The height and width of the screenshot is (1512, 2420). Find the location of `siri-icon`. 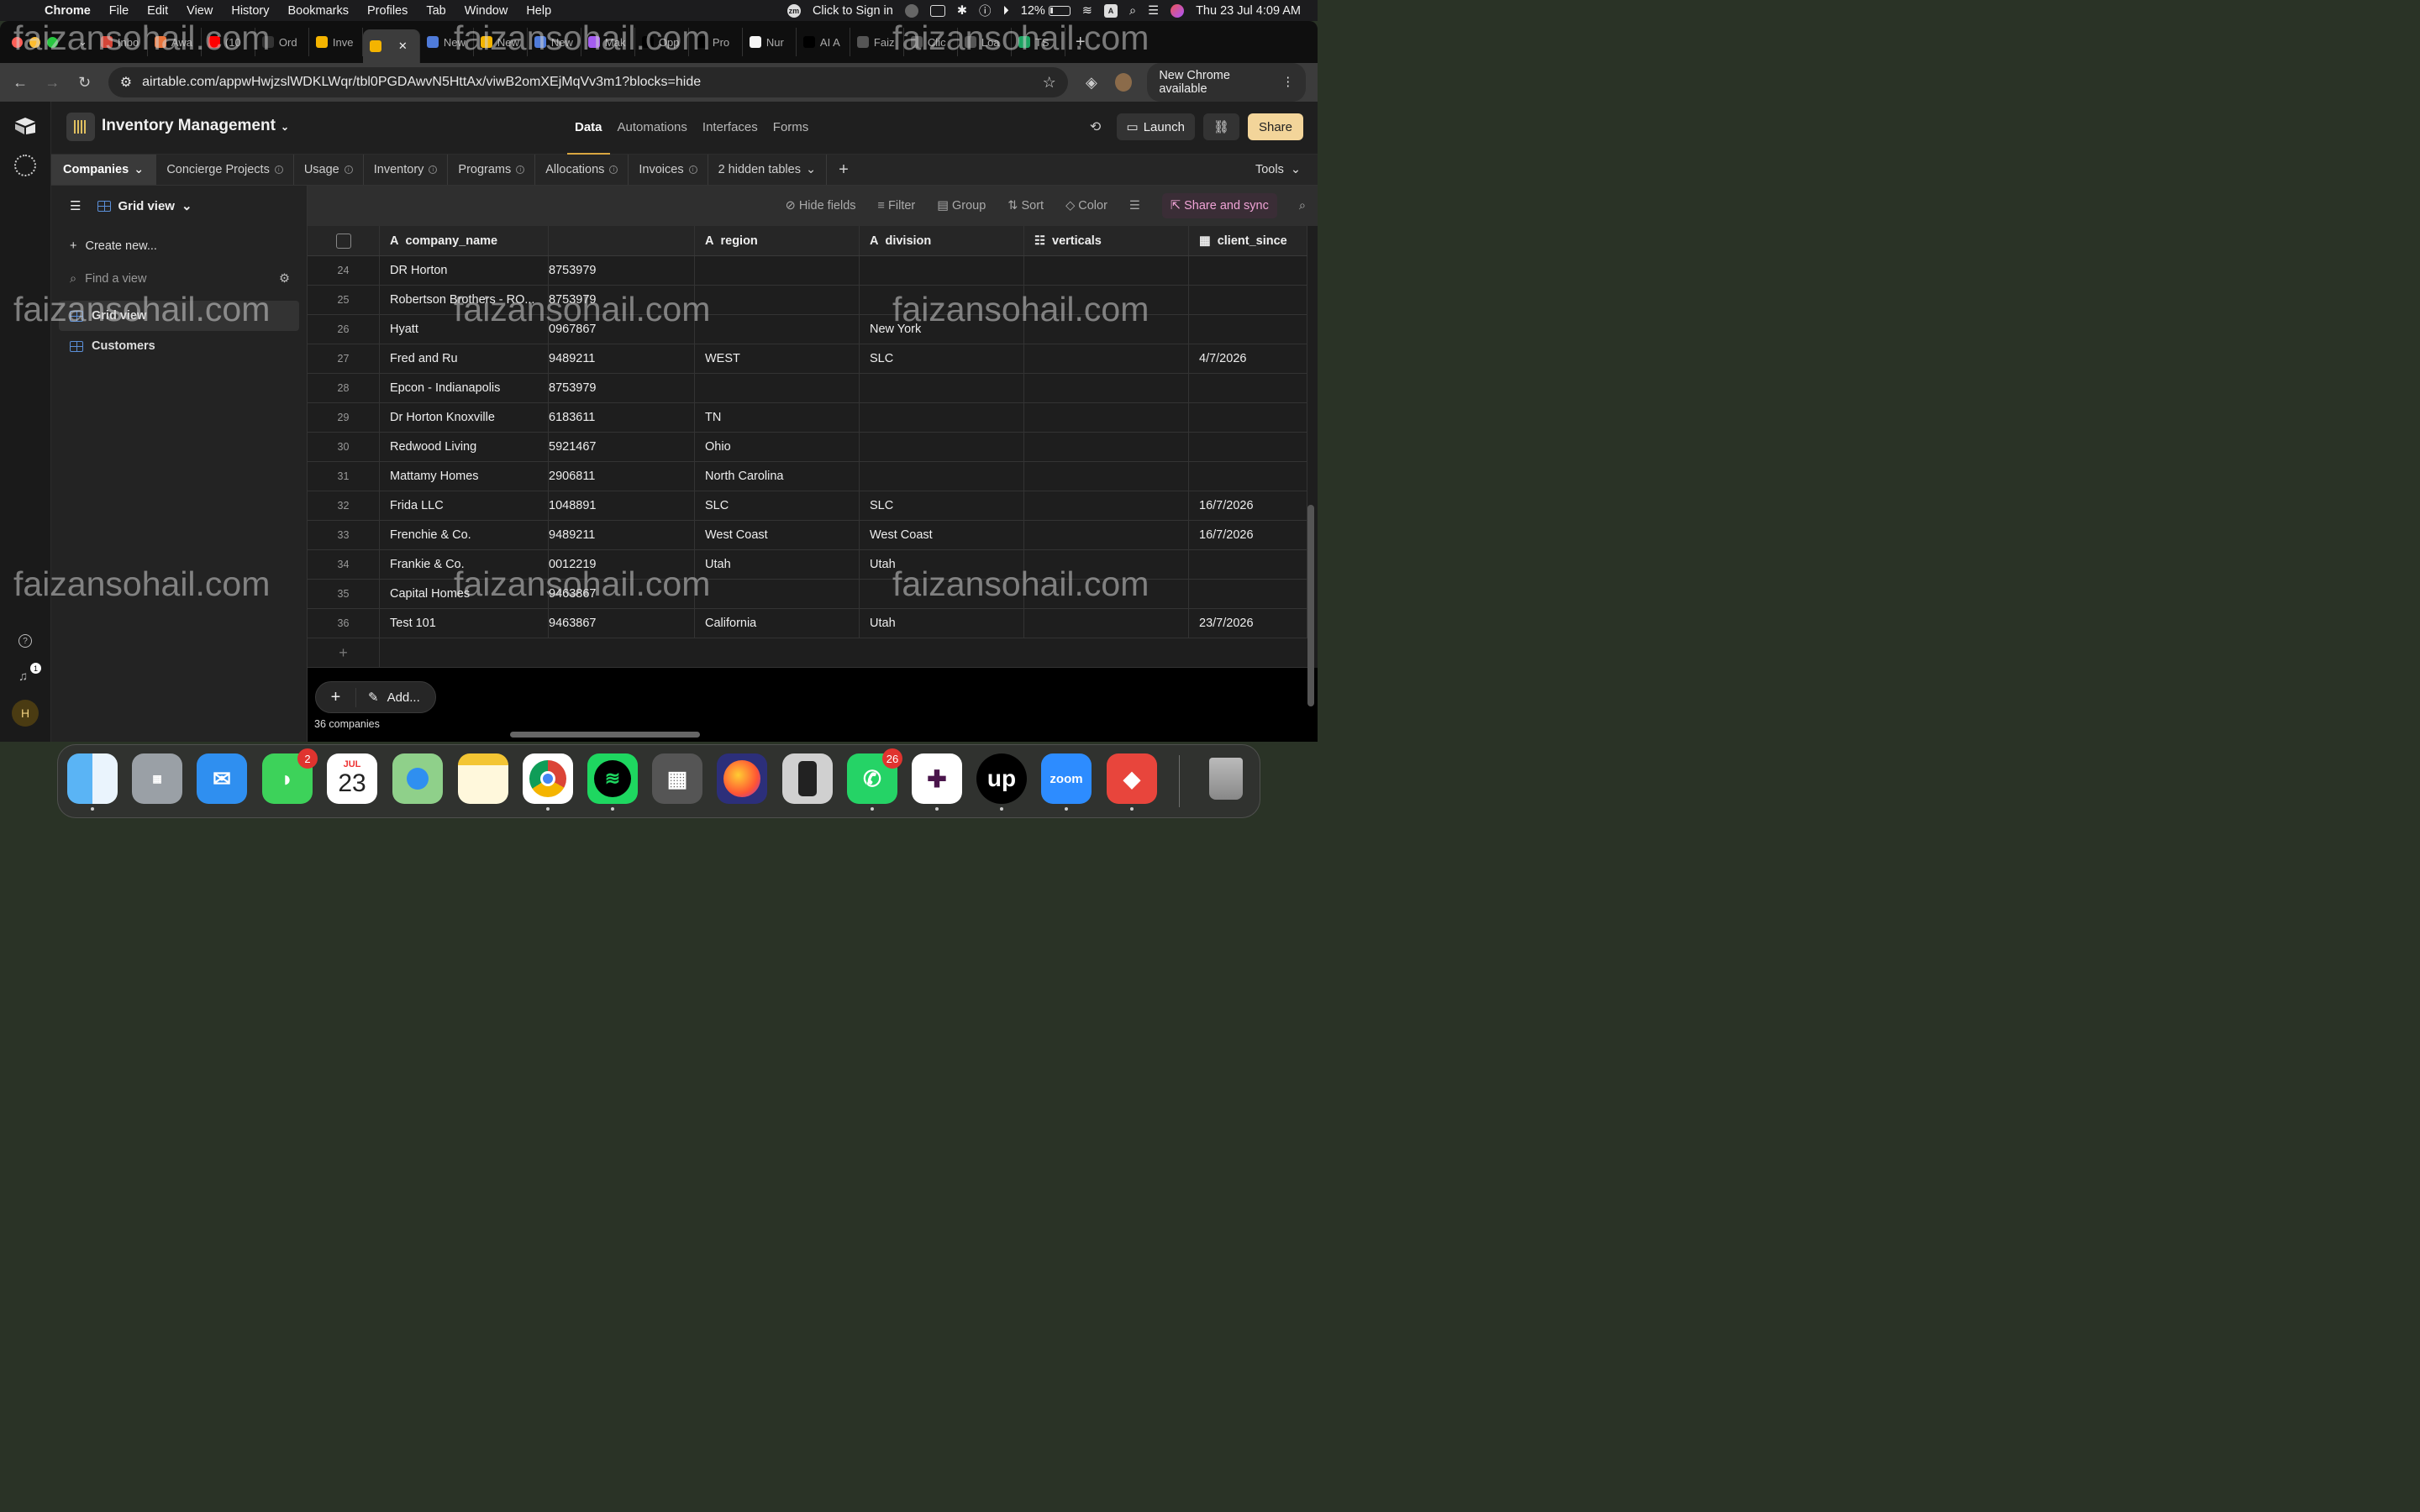

siri-icon is located at coordinates (1178, 10).